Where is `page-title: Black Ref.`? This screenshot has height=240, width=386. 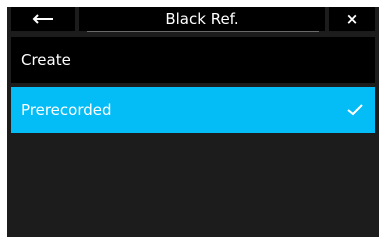
page-title: Black Ref. is located at coordinates (202, 19).